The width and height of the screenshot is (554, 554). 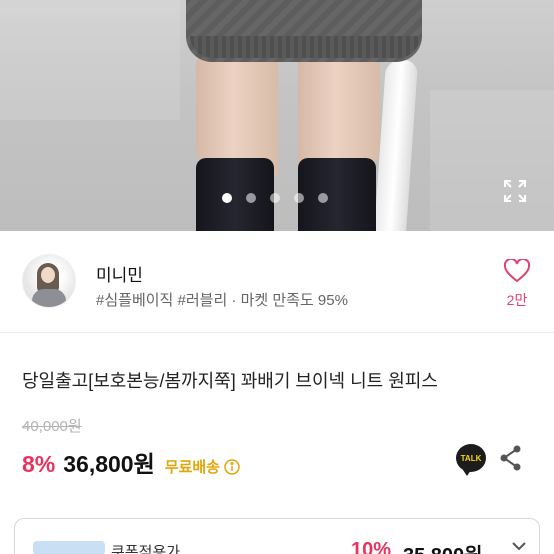 What do you see at coordinates (69, 547) in the screenshot?
I see `coupon-badge` at bounding box center [69, 547].